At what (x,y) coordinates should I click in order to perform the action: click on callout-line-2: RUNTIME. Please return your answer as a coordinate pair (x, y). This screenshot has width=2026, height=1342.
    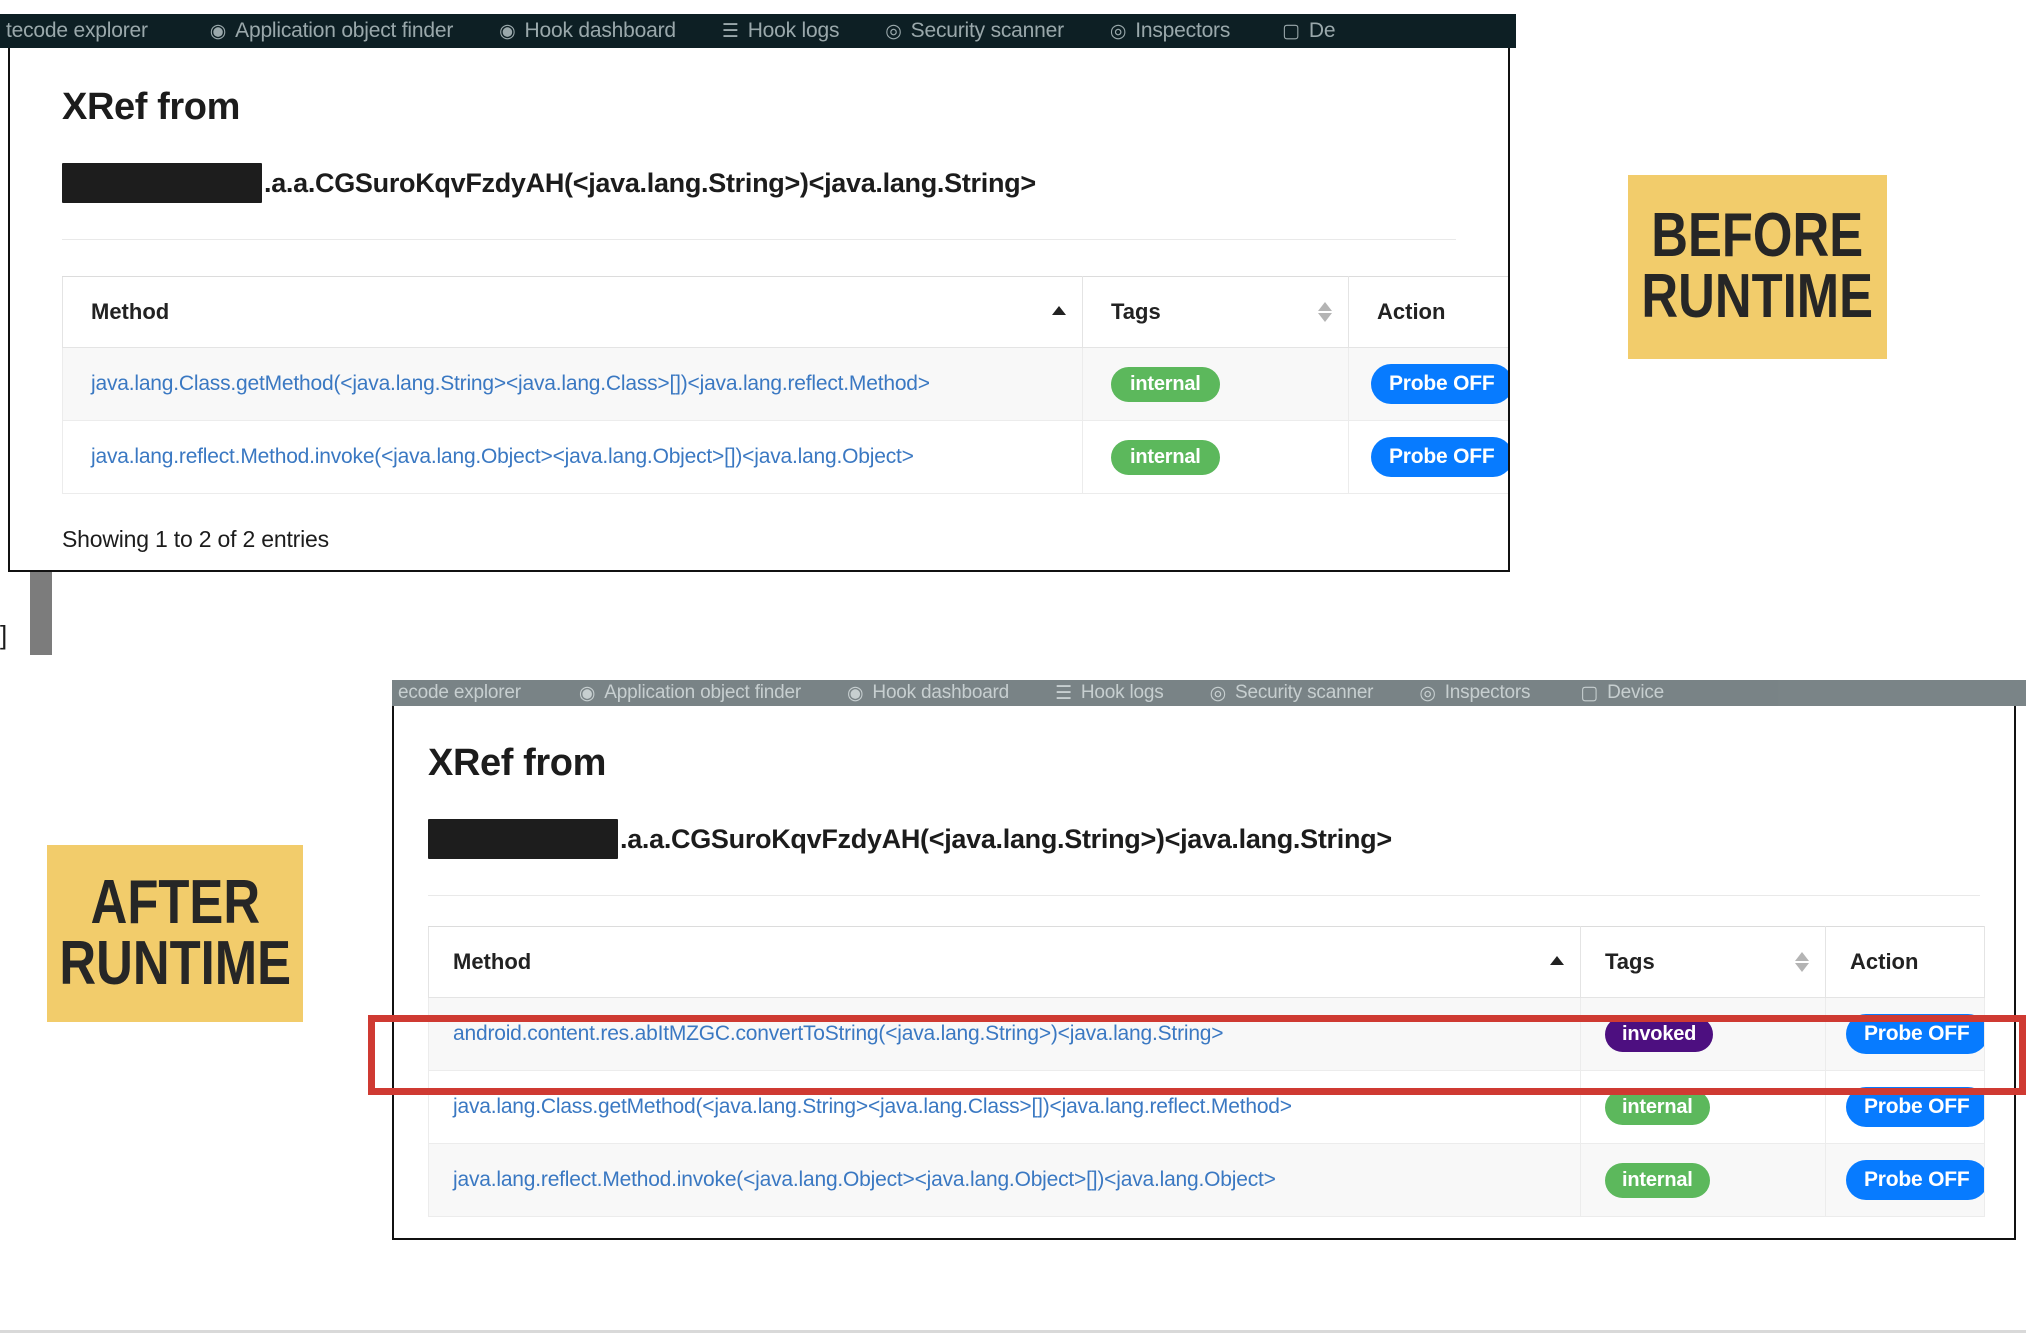
    Looking at the image, I should click on (1757, 296).